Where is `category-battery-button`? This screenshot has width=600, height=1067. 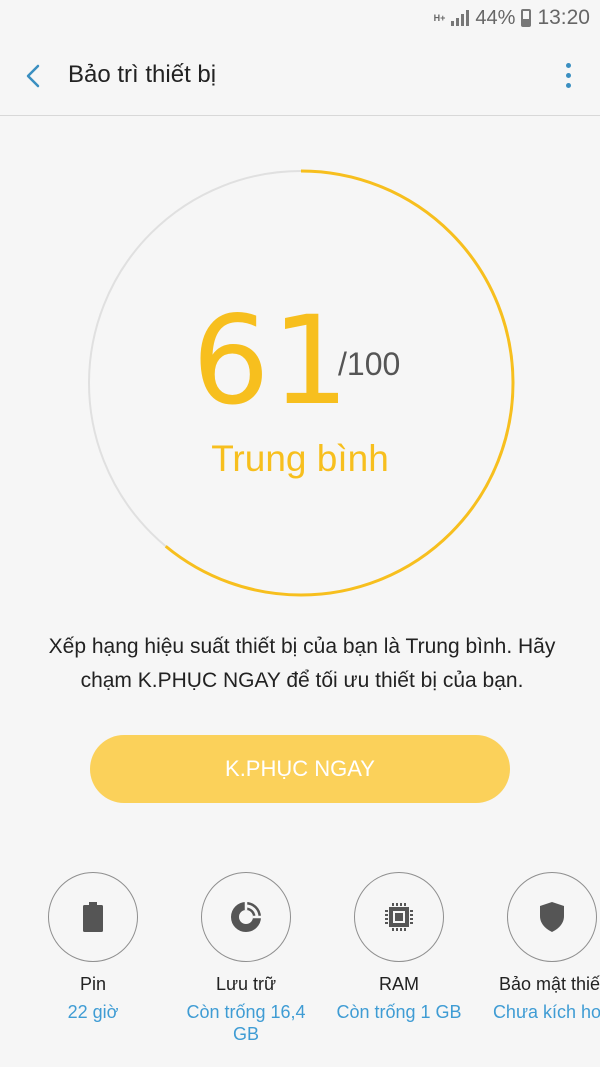 category-battery-button is located at coordinates (93, 917).